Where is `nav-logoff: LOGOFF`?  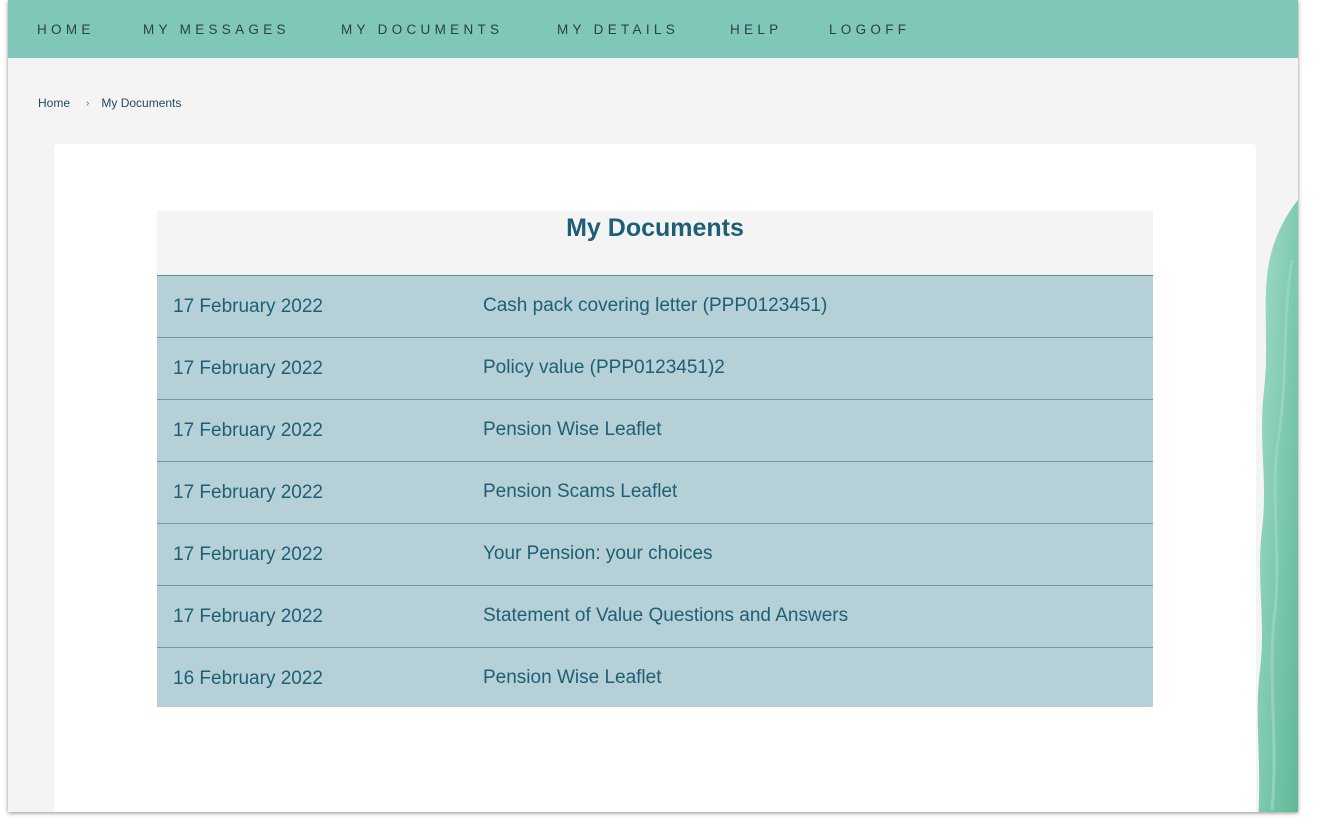
nav-logoff: LOGOFF is located at coordinates (869, 29).